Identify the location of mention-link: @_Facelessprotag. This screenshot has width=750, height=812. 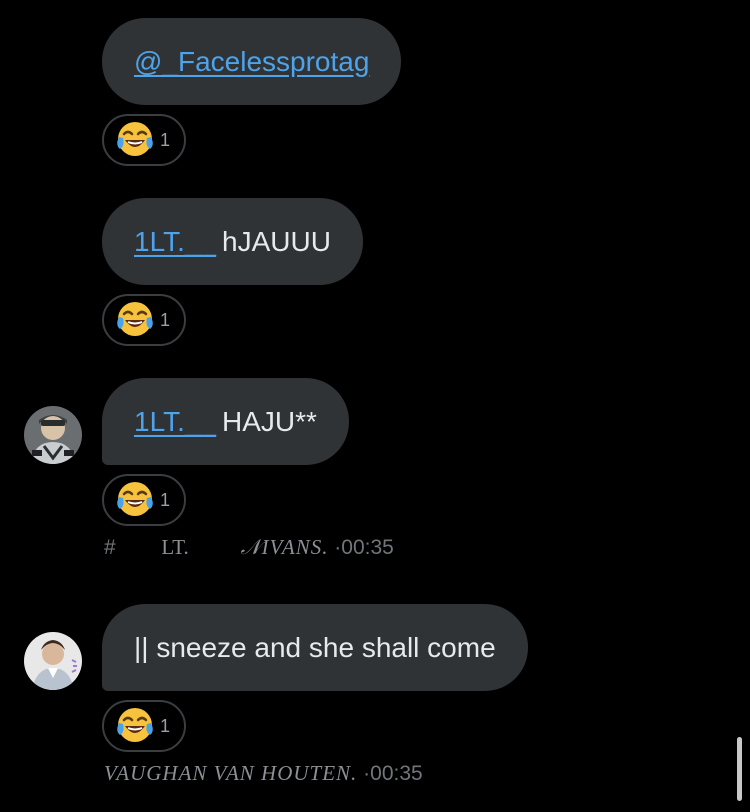
(251, 62).